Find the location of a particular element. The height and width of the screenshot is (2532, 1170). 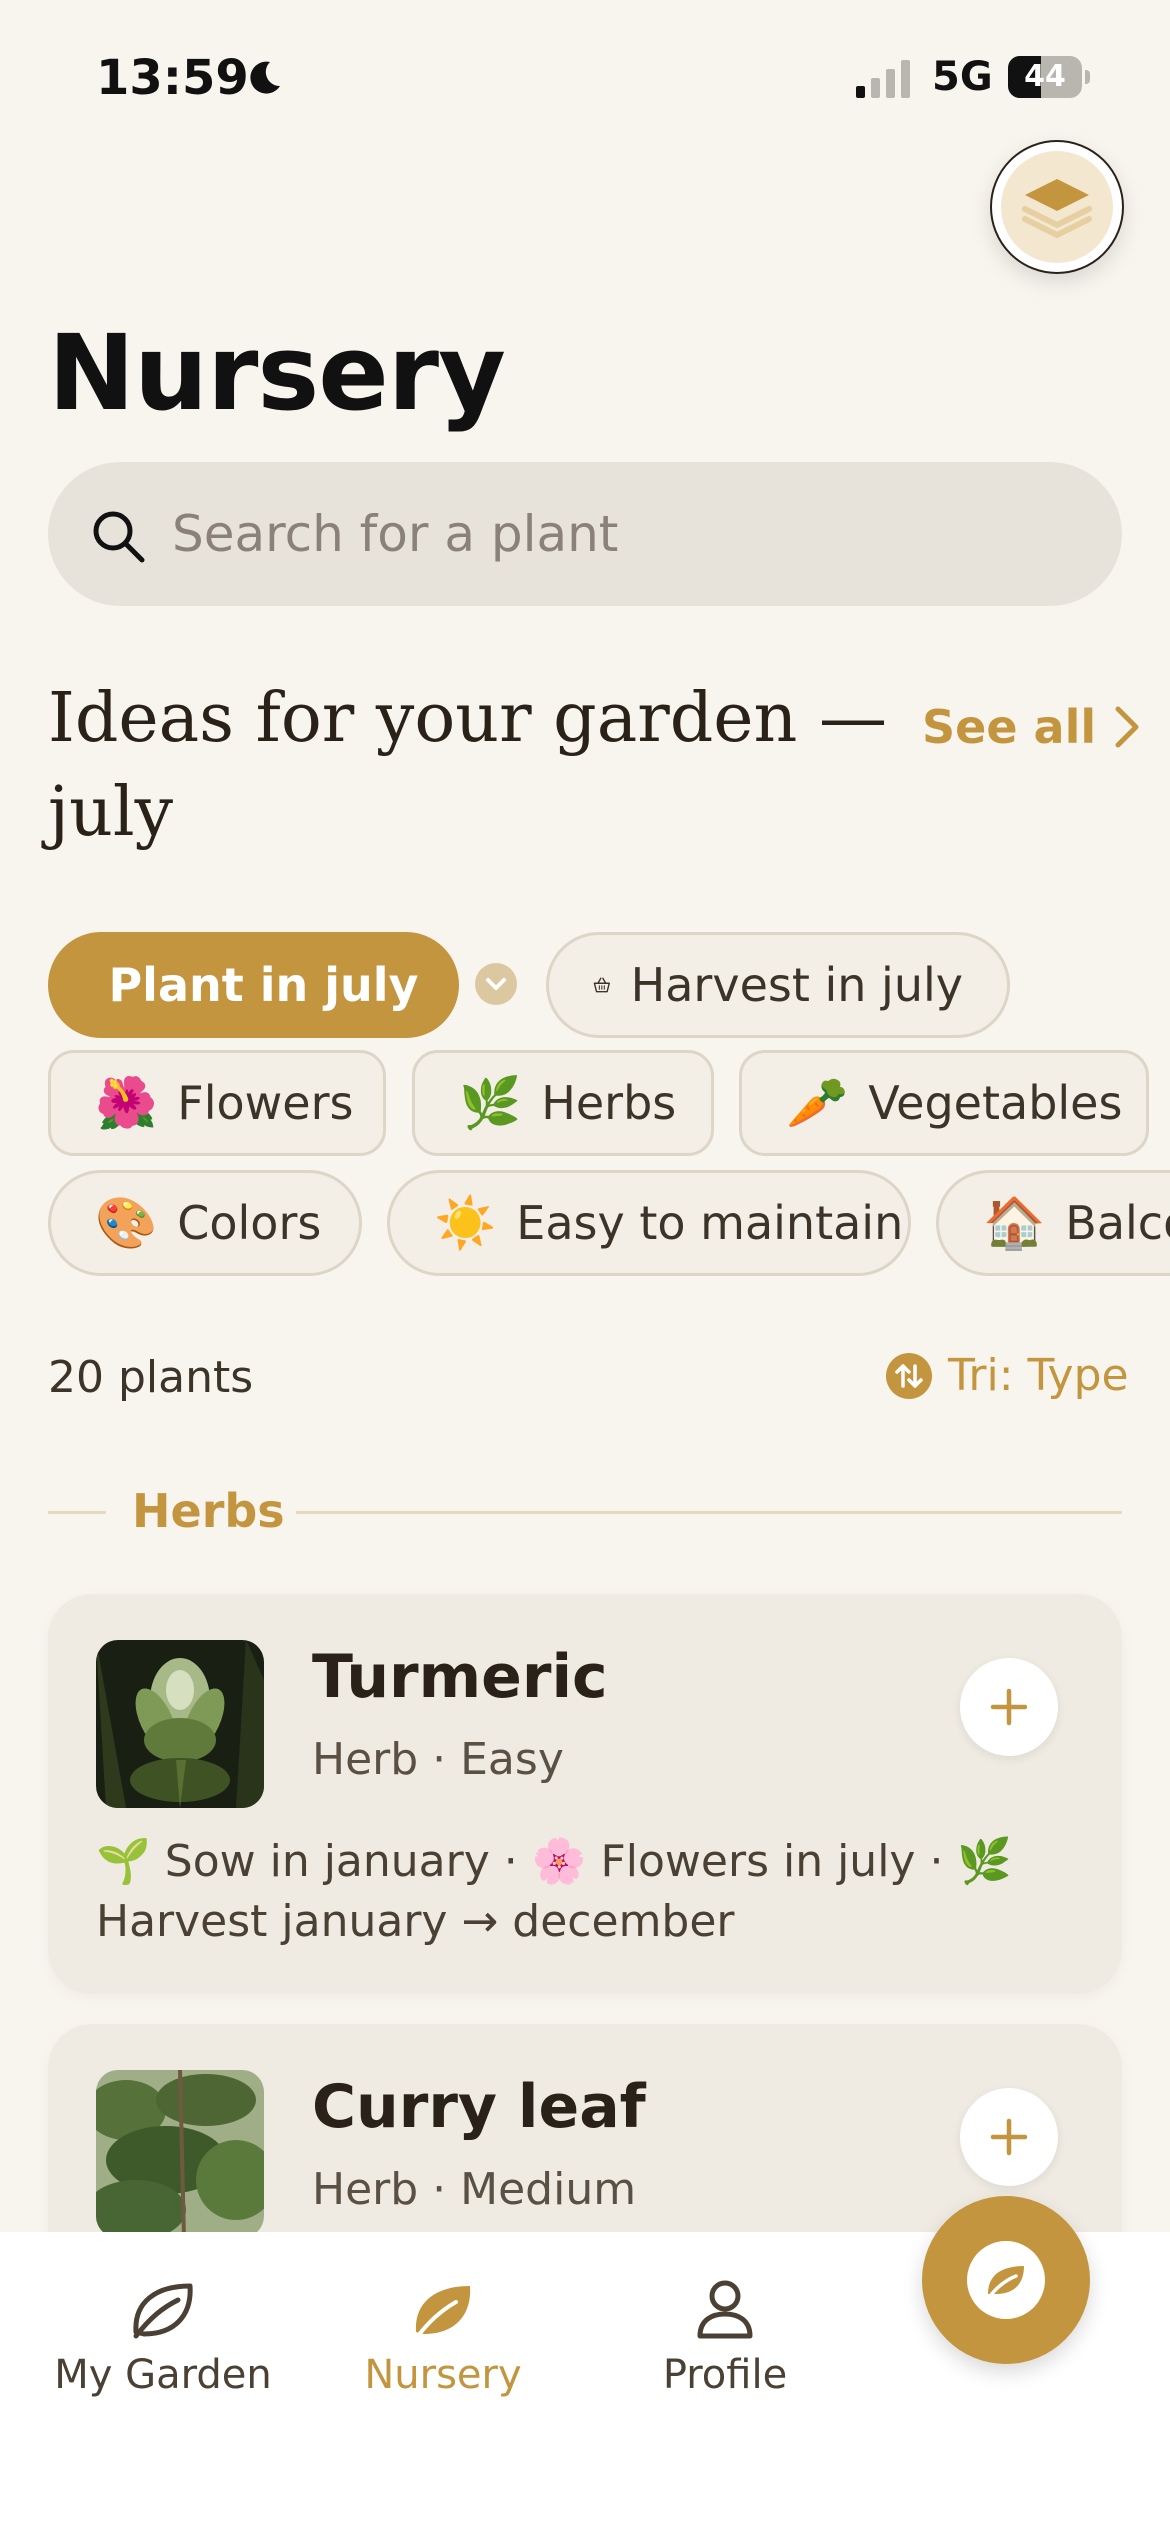

see-all-link: See all is located at coordinates (1031, 727).